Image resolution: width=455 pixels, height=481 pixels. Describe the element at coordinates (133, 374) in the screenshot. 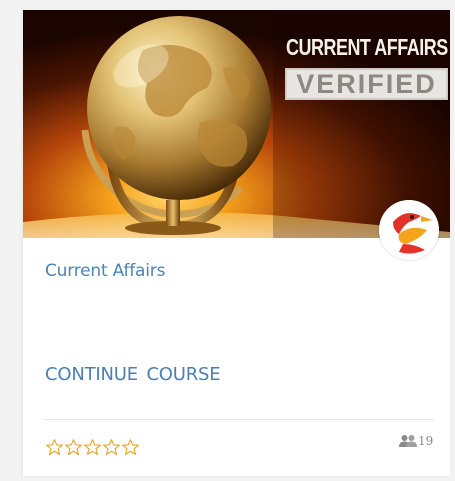

I see `continue-course-button: CONTINUE COURSE` at that location.